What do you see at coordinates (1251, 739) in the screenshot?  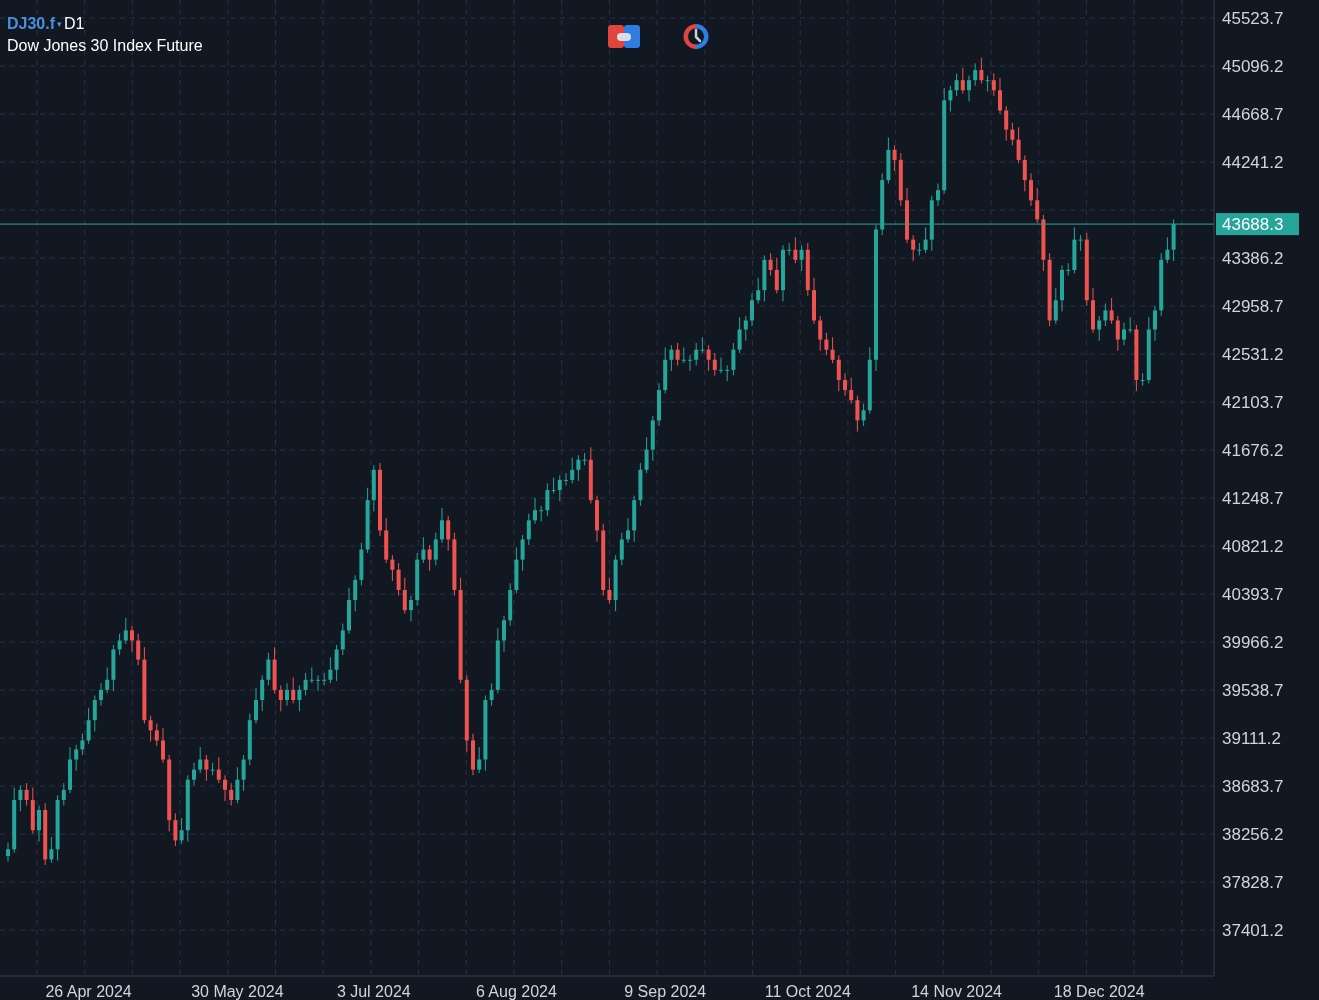 I see `price-axis-label: 39111.2` at bounding box center [1251, 739].